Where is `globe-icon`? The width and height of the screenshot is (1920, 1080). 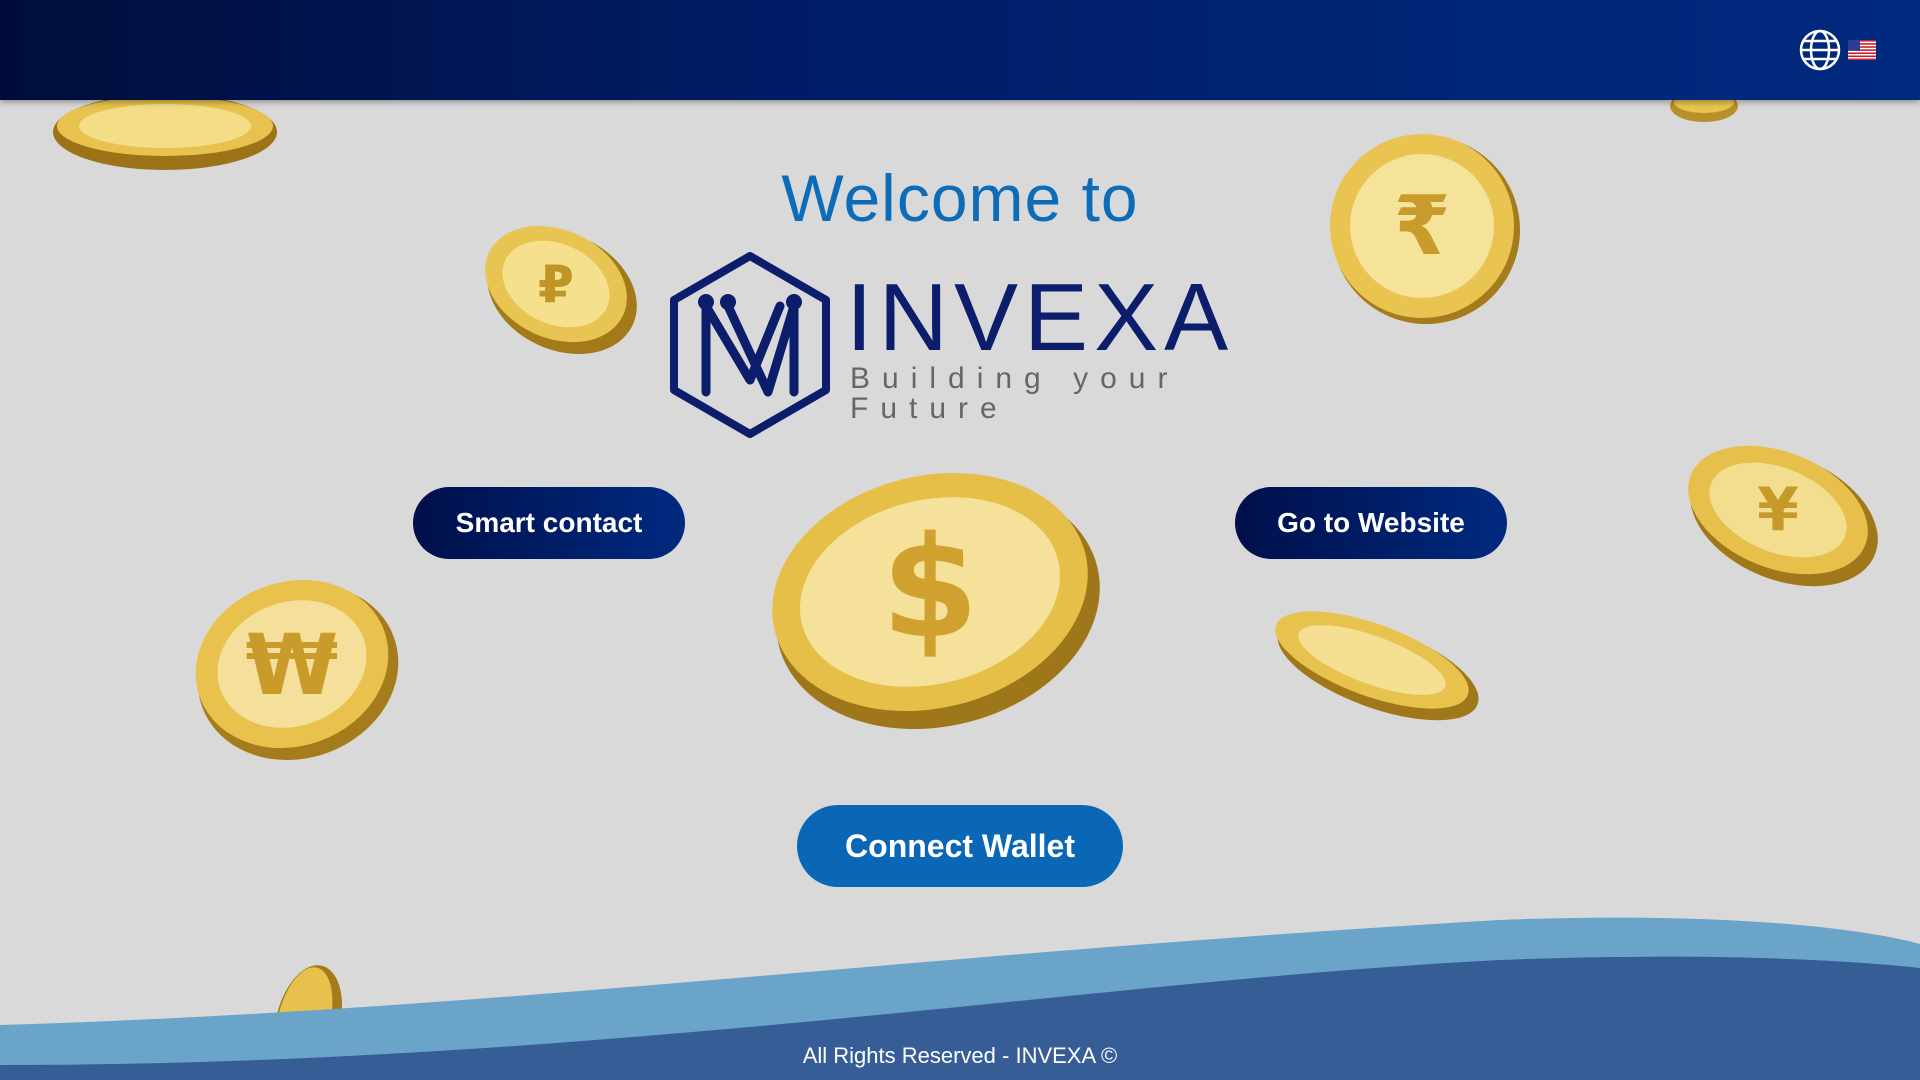 globe-icon is located at coordinates (1820, 50).